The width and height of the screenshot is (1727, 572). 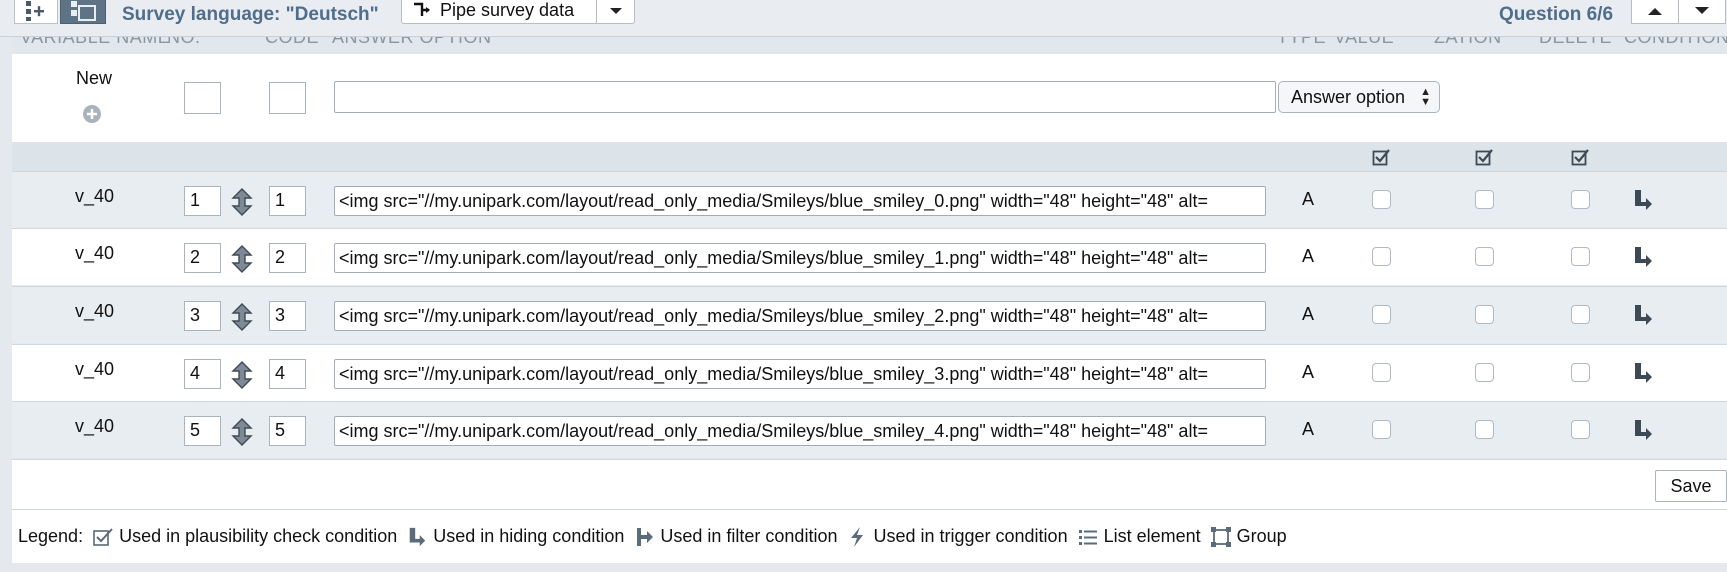 What do you see at coordinates (1675, 42) in the screenshot?
I see `col-condition: CONDITION` at bounding box center [1675, 42].